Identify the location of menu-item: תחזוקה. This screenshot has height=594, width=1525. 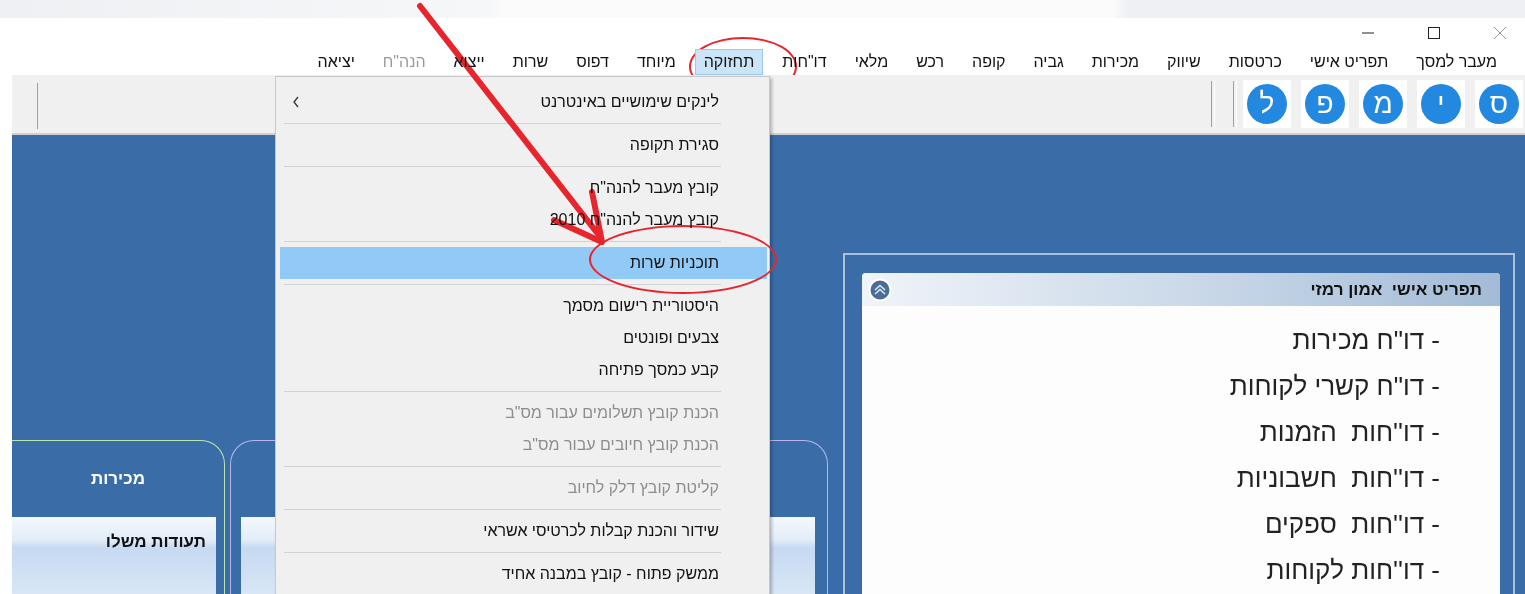
(729, 61).